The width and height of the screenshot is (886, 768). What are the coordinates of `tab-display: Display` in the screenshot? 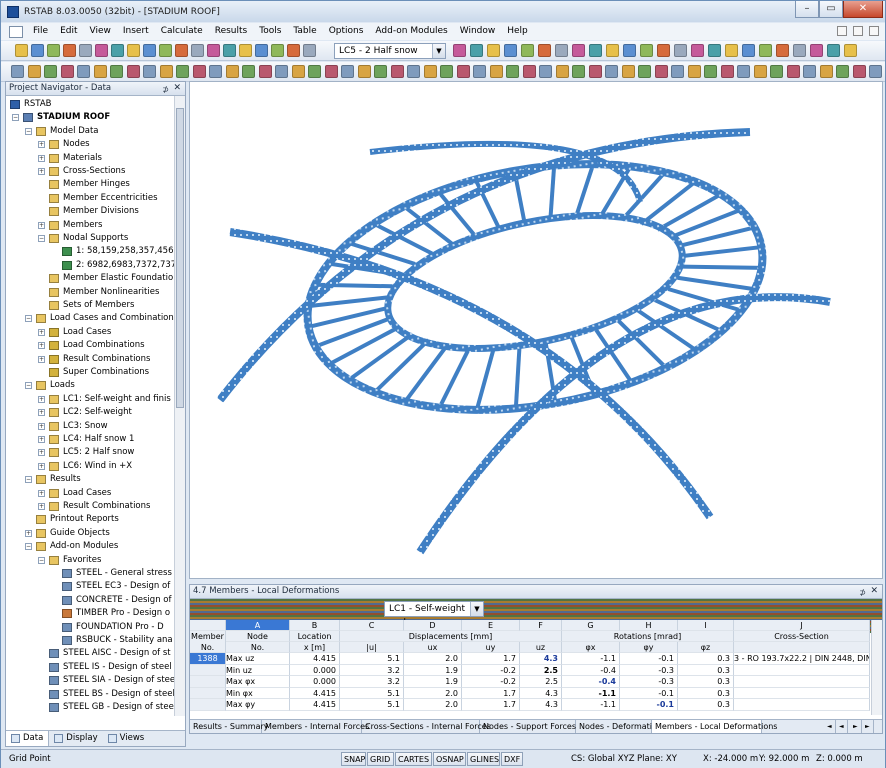 It's located at (75, 738).